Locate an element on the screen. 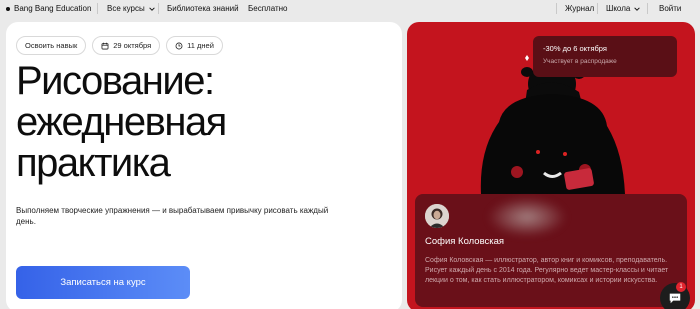  nav-library-label: Библиотека знаний is located at coordinates (203, 8).